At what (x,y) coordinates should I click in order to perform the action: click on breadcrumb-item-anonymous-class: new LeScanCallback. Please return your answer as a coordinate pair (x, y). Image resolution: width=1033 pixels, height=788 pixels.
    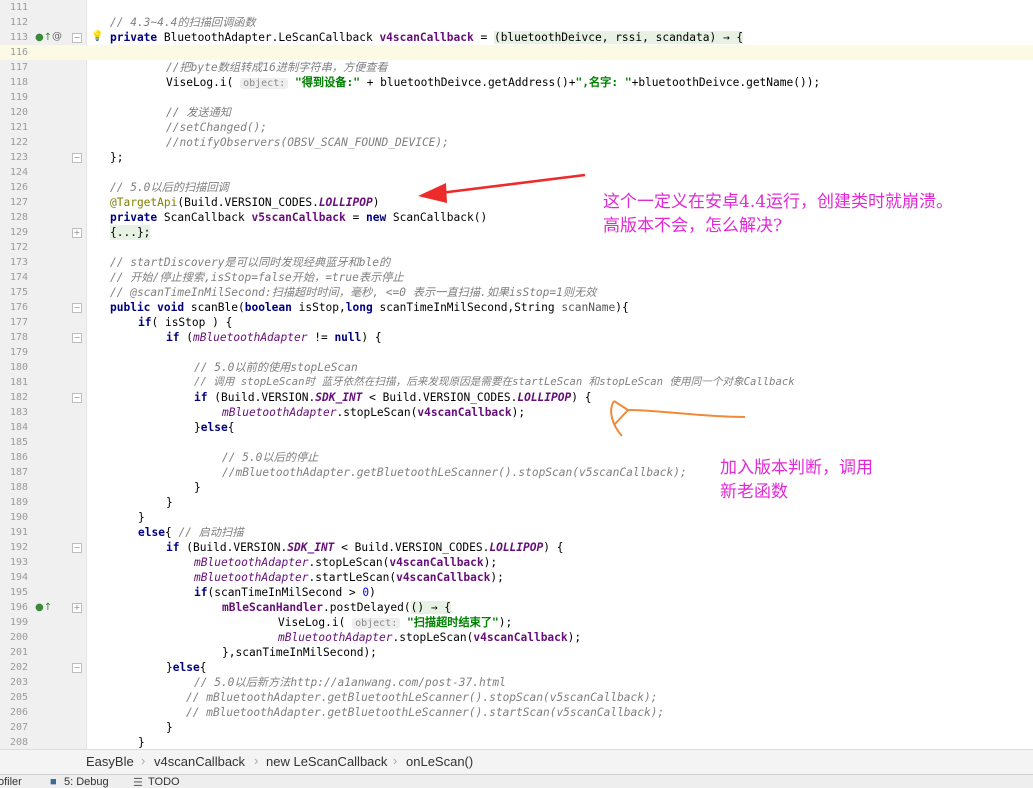
    Looking at the image, I should click on (326, 761).